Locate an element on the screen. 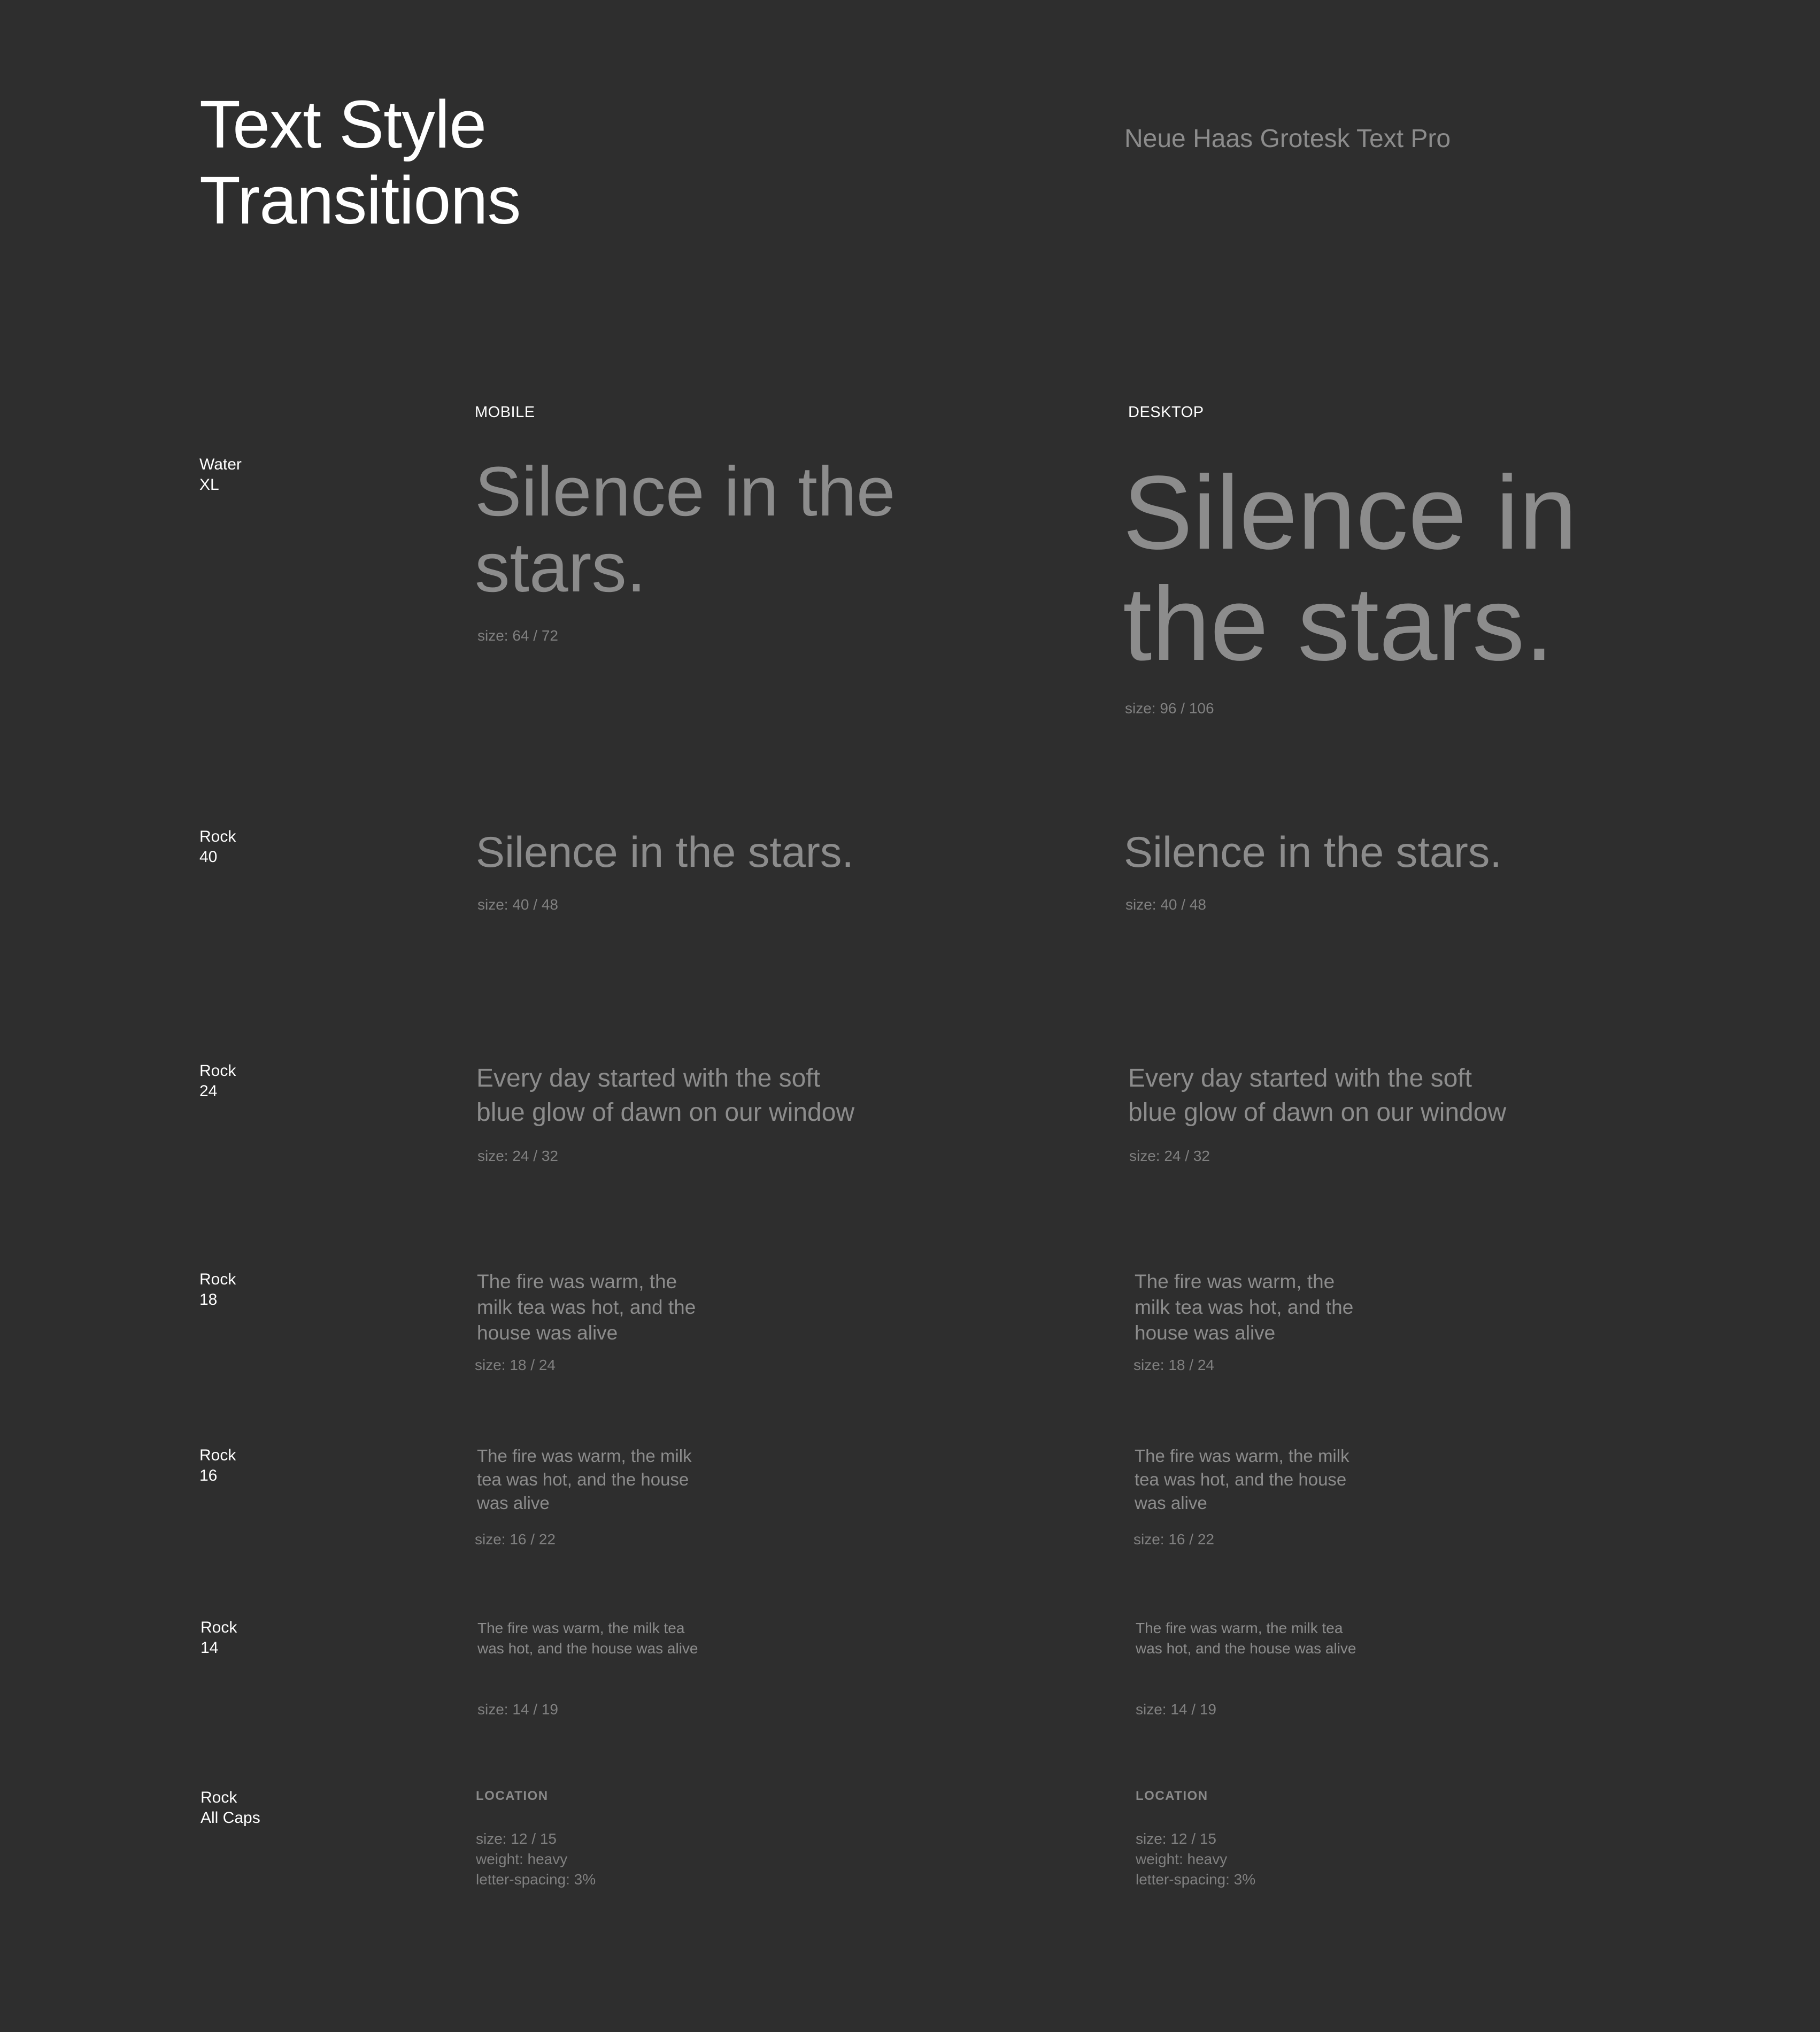  column-header-desktop: DESKTOP is located at coordinates (1166, 412).